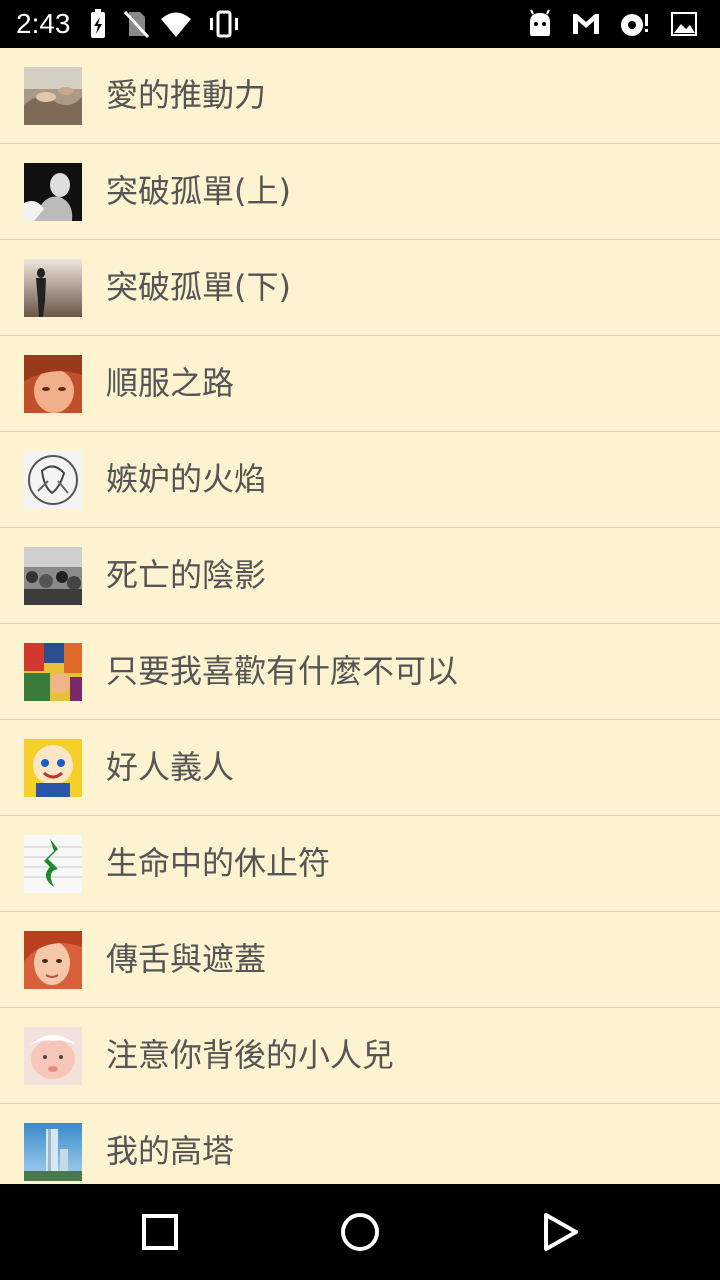 This screenshot has width=720, height=1280. I want to click on square-icon, so click(160, 1232).